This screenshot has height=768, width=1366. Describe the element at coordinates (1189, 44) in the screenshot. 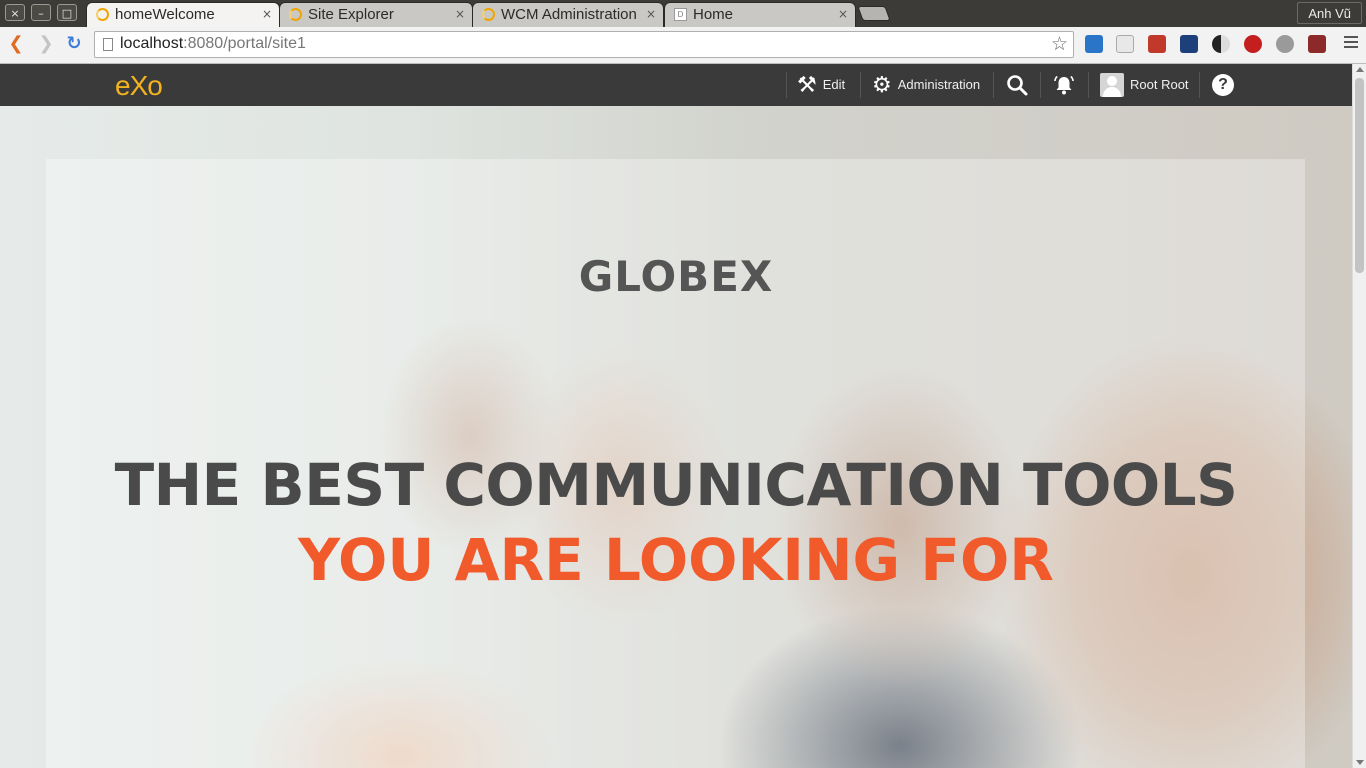

I see `extension-chart-icon` at that location.